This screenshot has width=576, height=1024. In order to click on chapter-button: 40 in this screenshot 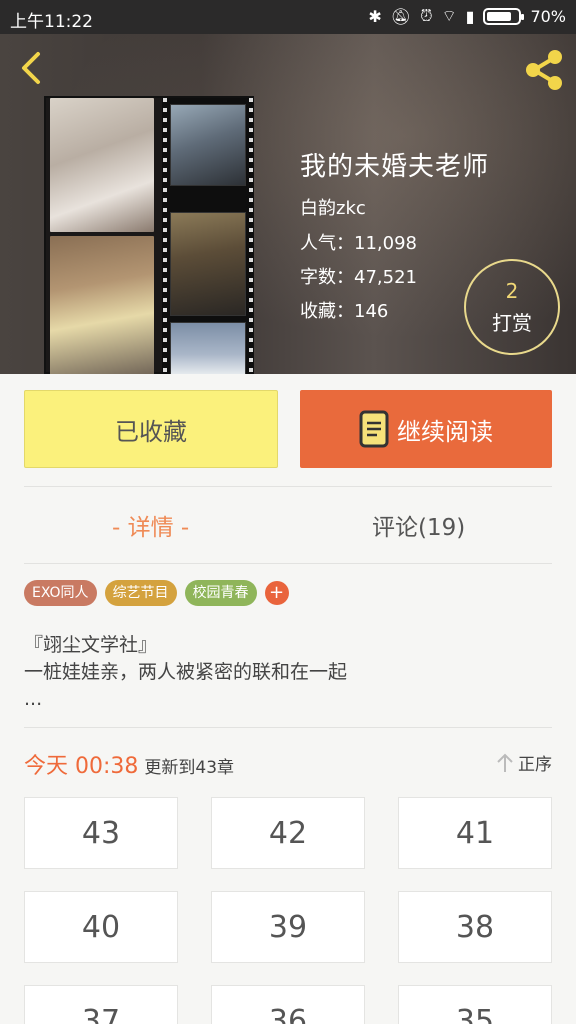, I will do `click(101, 927)`.